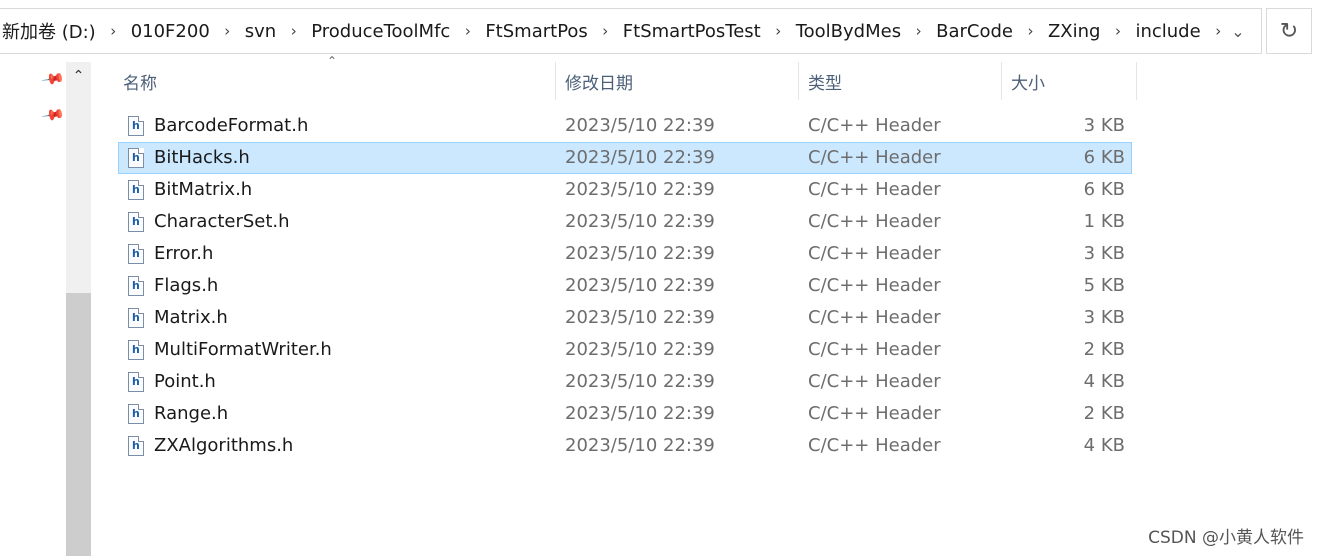  What do you see at coordinates (335, 81) in the screenshot?
I see `column-header-name: 名称` at bounding box center [335, 81].